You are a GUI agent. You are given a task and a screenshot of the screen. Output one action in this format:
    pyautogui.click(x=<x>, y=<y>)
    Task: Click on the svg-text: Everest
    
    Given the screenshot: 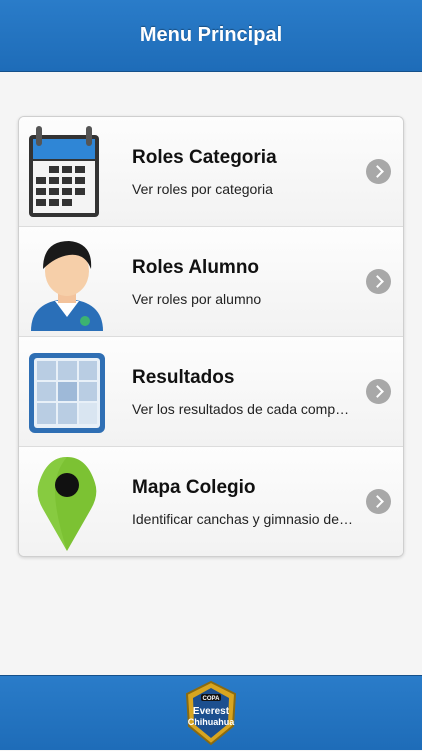 What is the action you would take?
    pyautogui.click(x=211, y=711)
    